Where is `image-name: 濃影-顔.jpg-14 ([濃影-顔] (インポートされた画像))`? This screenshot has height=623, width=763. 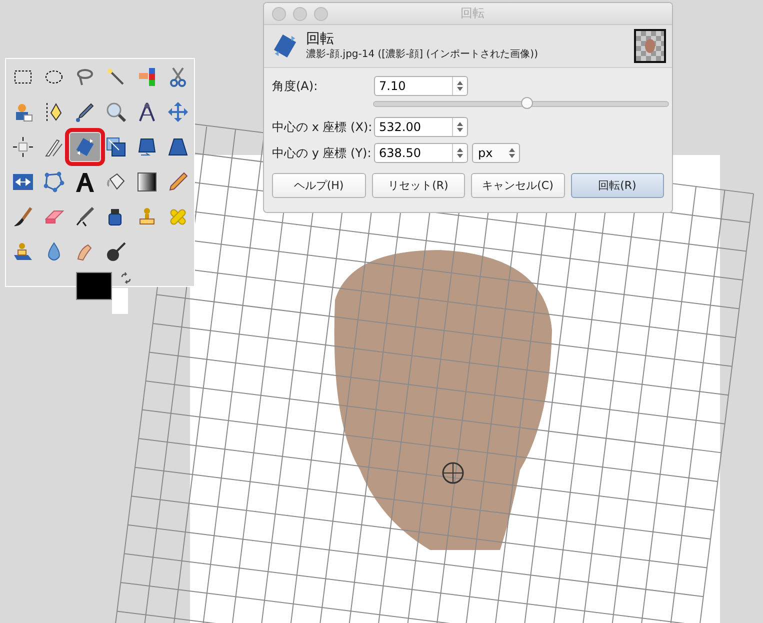 image-name: 濃影-顔.jpg-14 ([濃影-顔] (インポートされた画像)) is located at coordinates (422, 54).